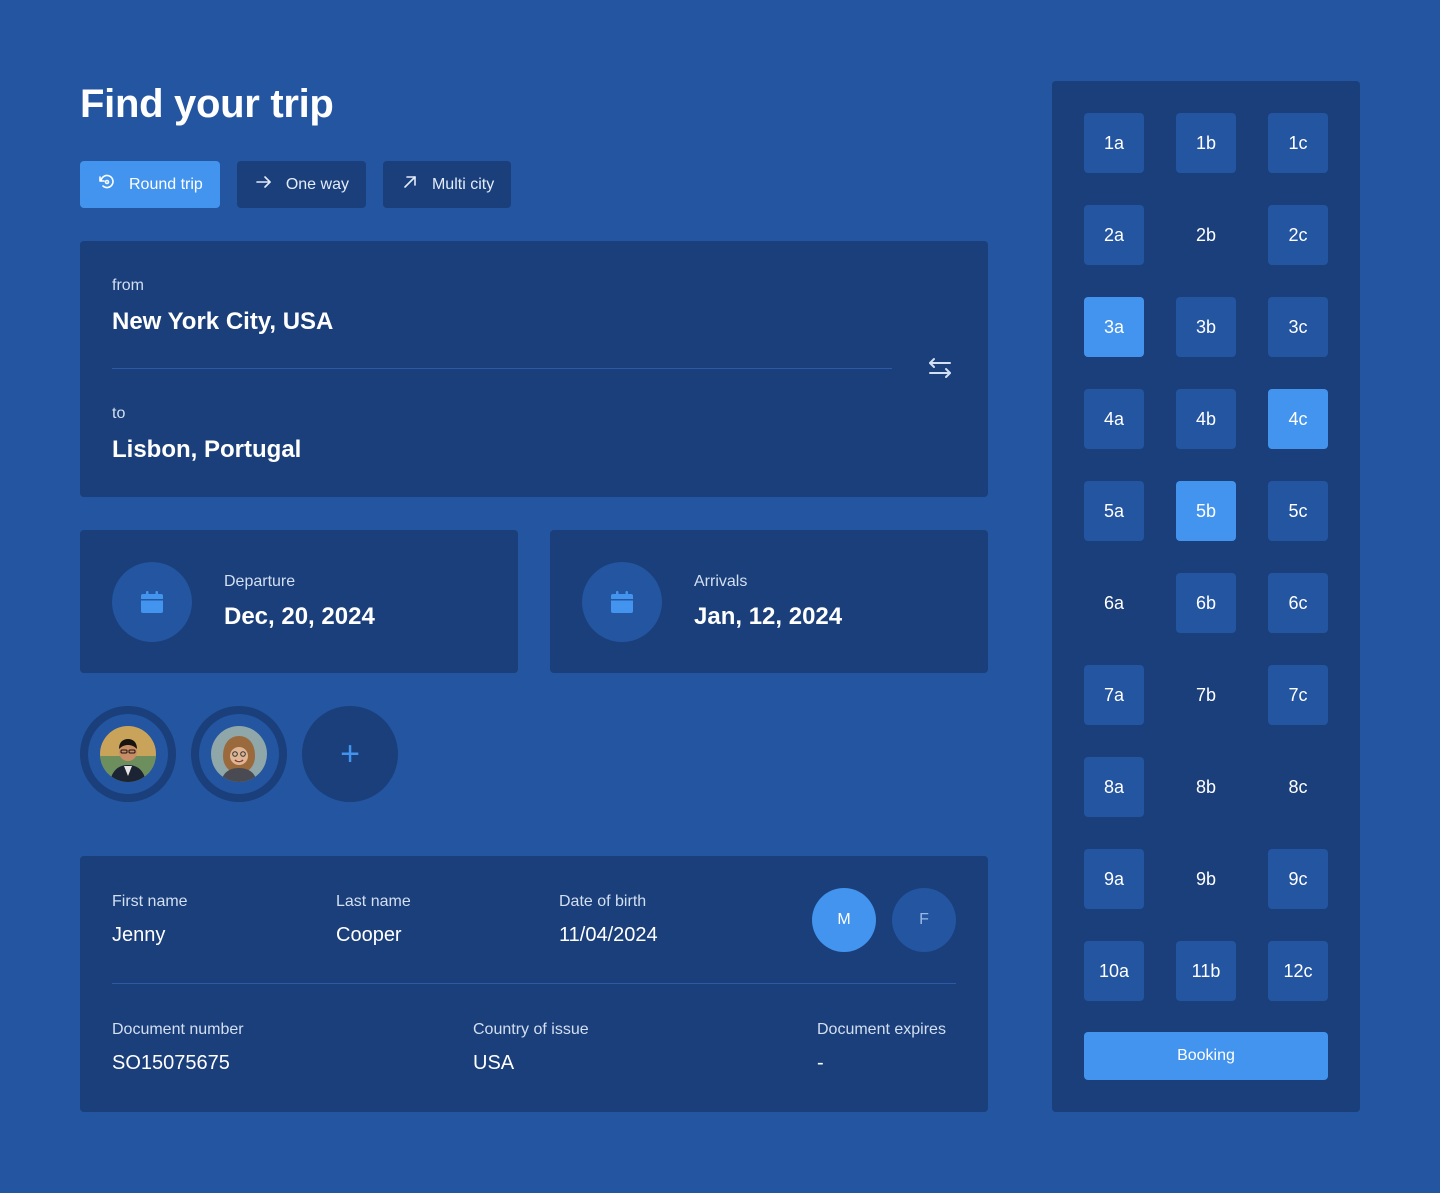  What do you see at coordinates (721, 581) in the screenshot?
I see `arrival-label: Arrivals` at bounding box center [721, 581].